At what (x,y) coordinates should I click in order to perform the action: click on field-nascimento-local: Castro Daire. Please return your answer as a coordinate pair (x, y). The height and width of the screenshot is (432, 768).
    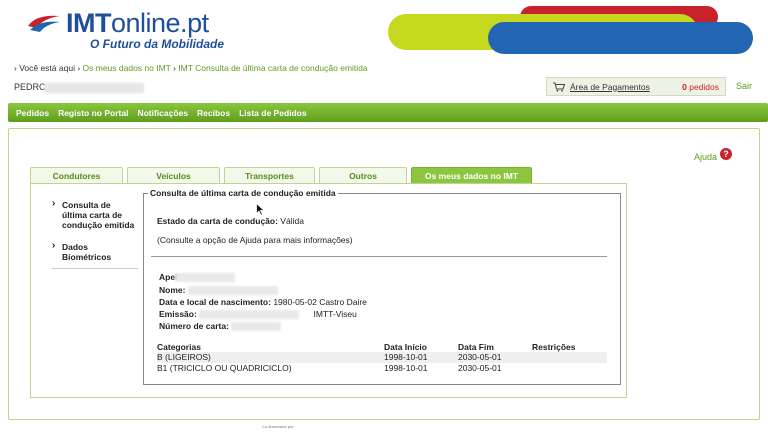
    Looking at the image, I should click on (343, 302).